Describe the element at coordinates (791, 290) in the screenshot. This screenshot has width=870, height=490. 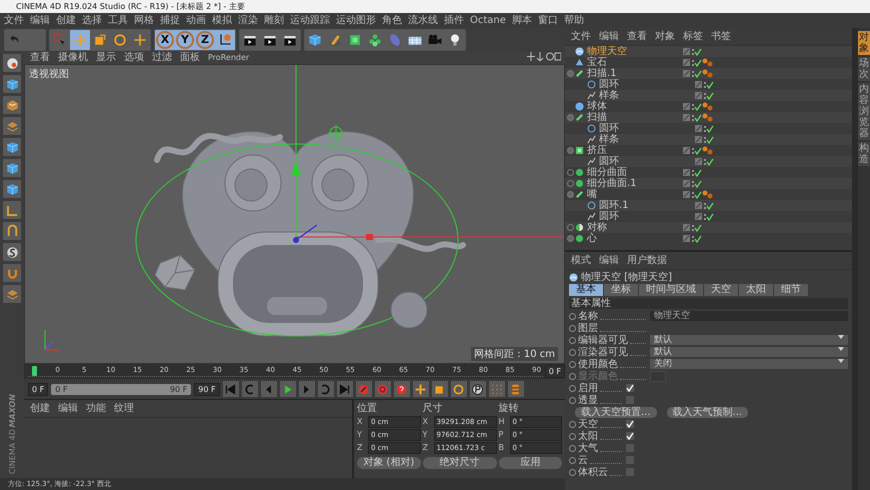
I see `tab: 细节` at that location.